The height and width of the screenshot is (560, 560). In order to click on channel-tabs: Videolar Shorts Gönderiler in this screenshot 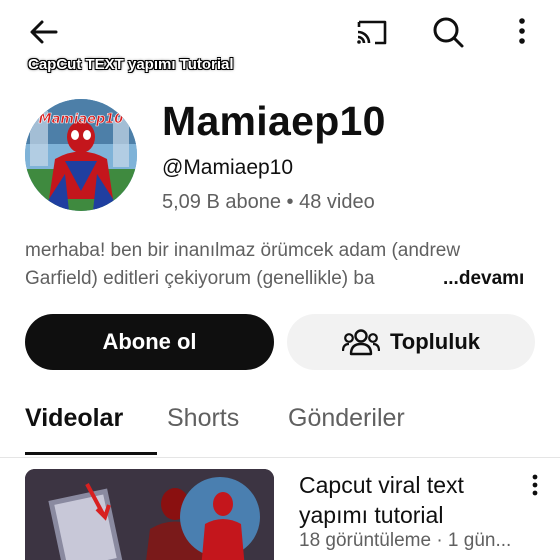, I will do `click(280, 427)`.